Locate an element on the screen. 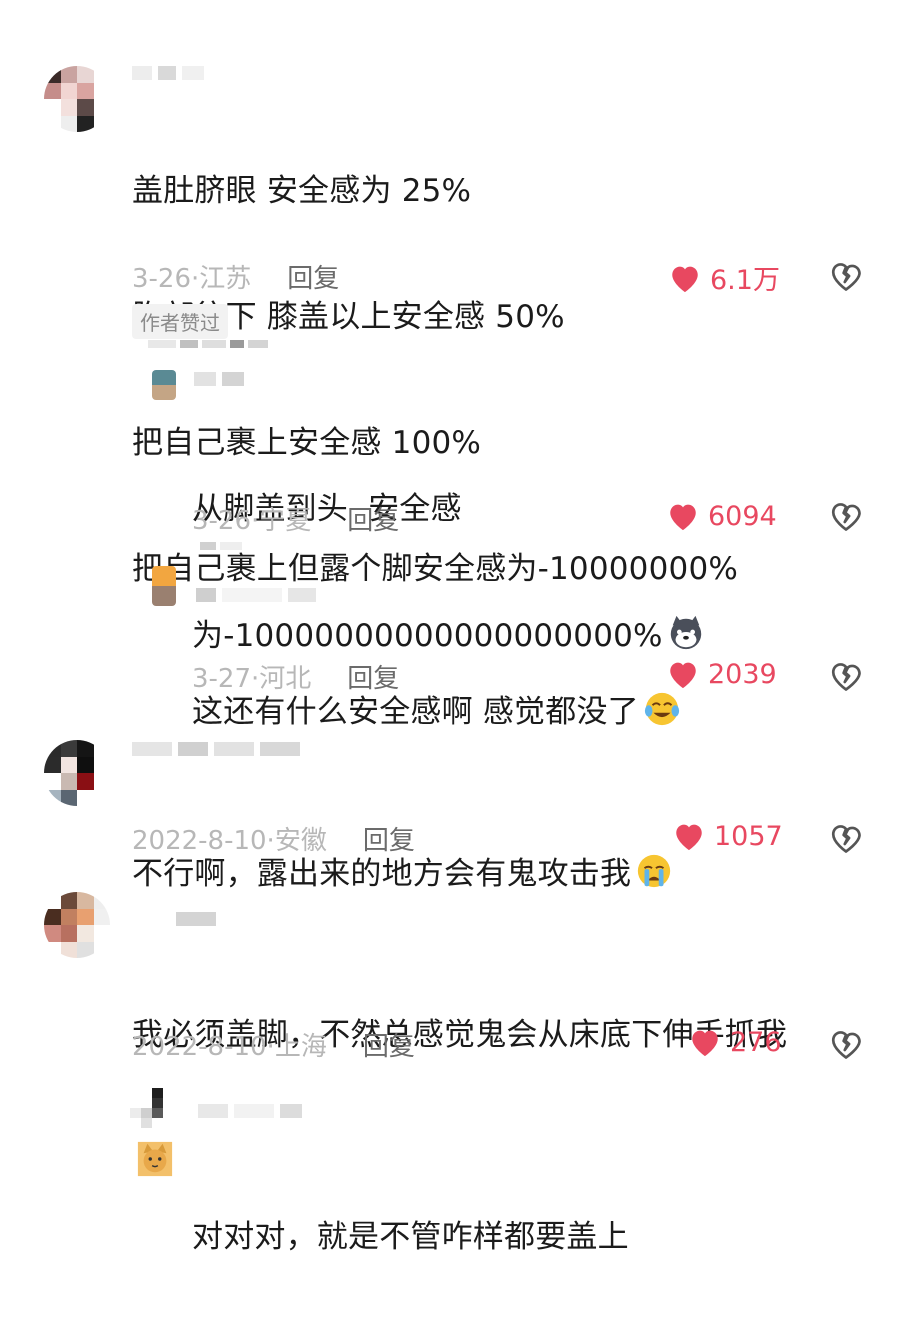 This screenshot has width=900, height=1342. comment-meta: 3-26·宁夏 回复 is located at coordinates (295, 518).